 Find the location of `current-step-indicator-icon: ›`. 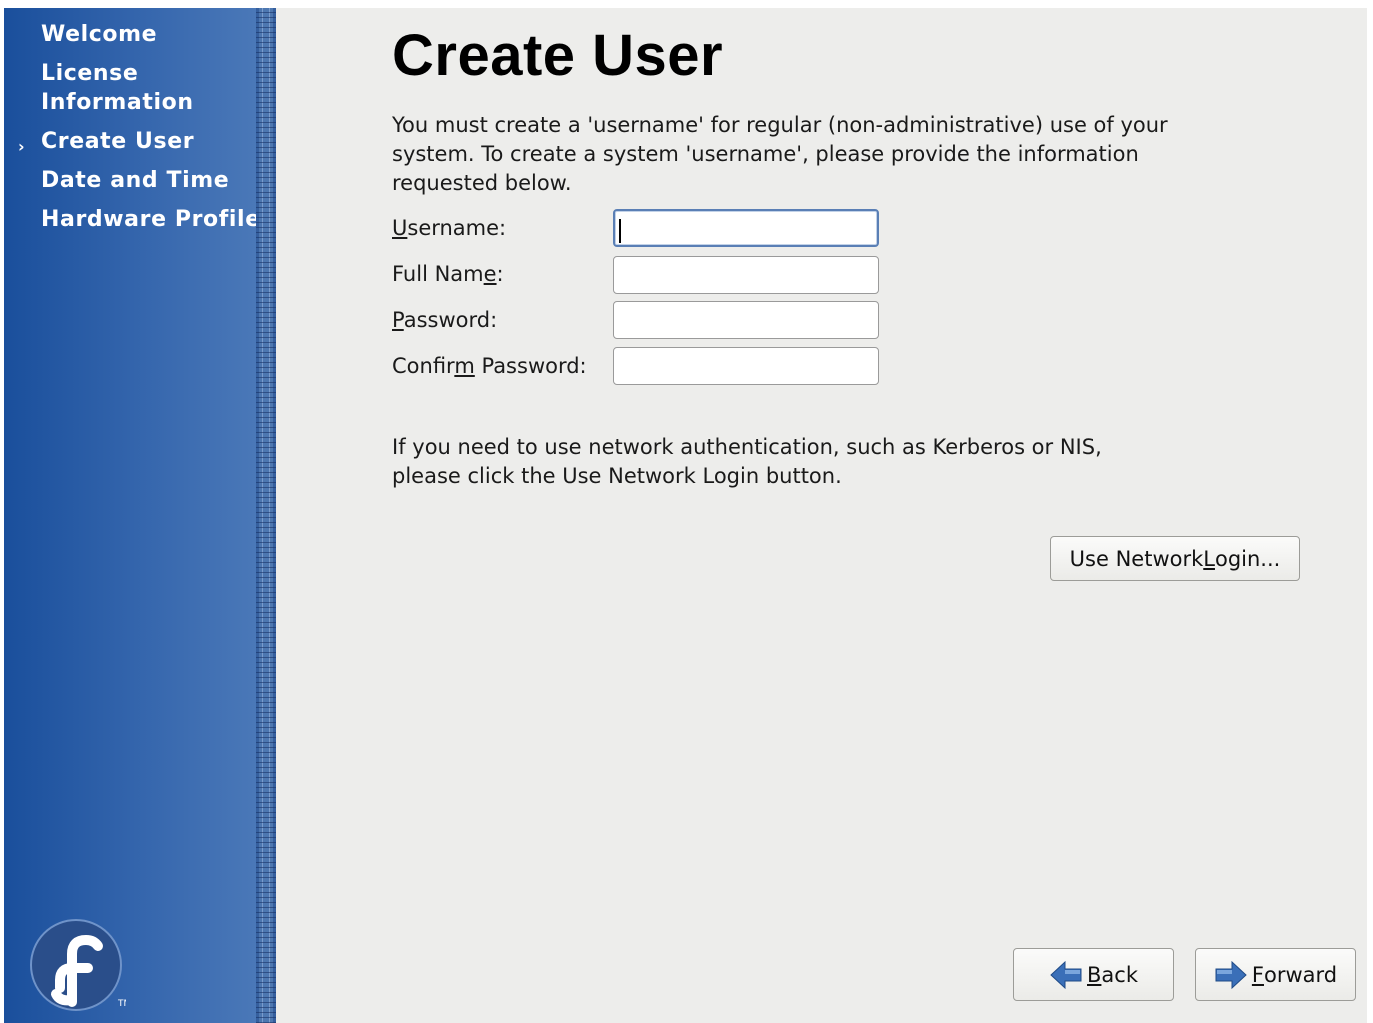

current-step-indicator-icon: › is located at coordinates (21, 146).